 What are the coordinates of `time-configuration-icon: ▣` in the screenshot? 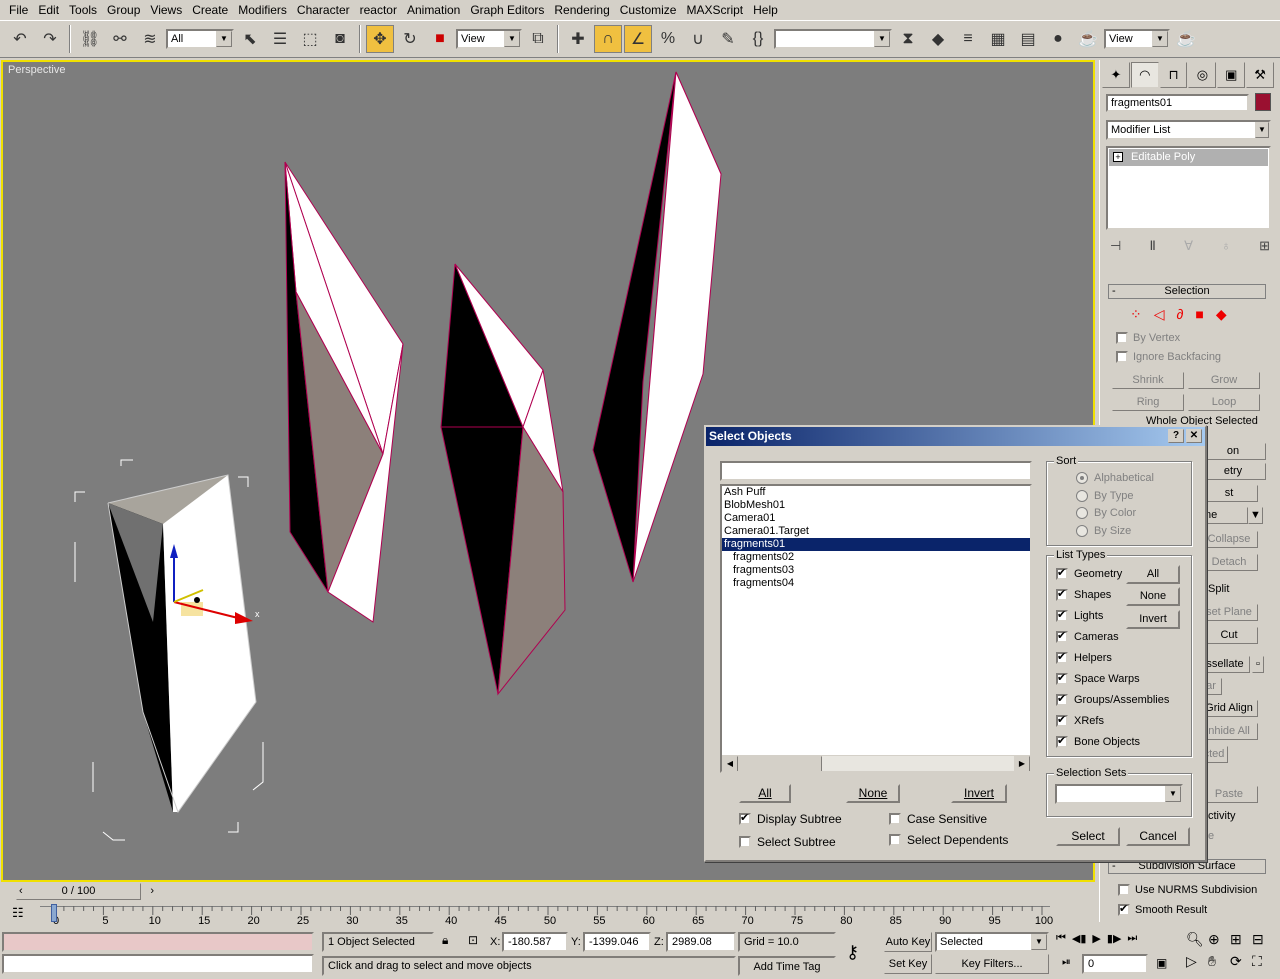 It's located at (1161, 963).